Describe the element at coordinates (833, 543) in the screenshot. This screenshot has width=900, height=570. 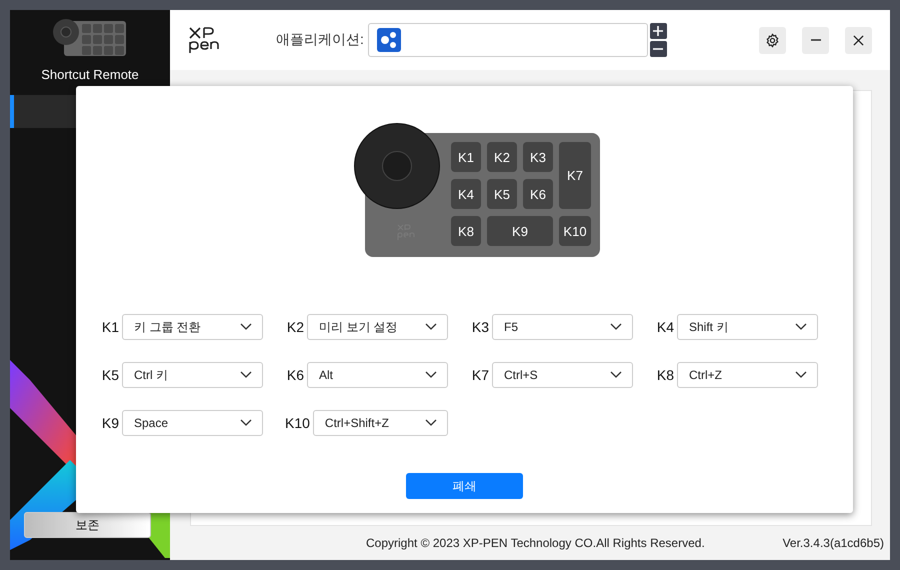
I see `version-text: Ver.3.4.3(a1cd6b5)` at that location.